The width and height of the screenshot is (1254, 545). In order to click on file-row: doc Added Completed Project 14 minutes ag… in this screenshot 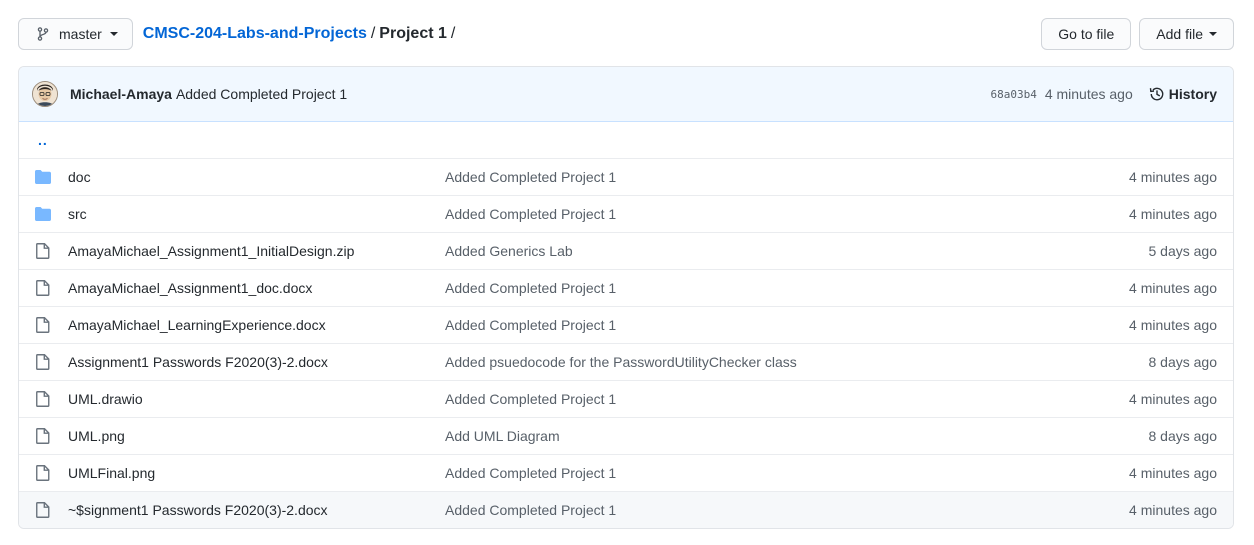, I will do `click(626, 176)`.